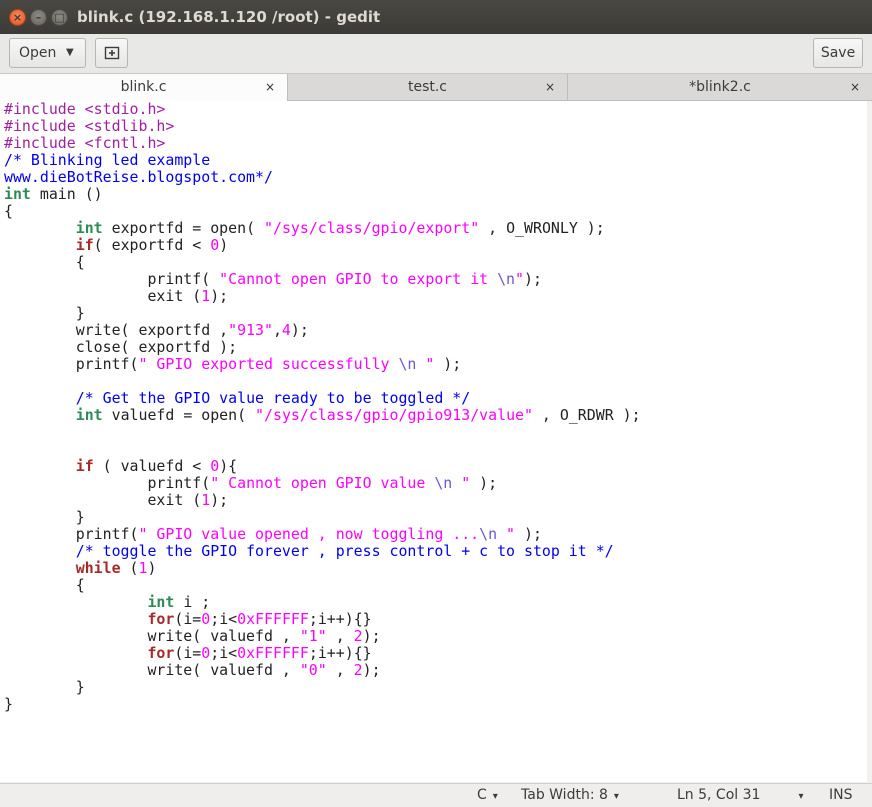 Image resolution: width=872 pixels, height=807 pixels. I want to click on tab-bar: blink.c × test.c × *blink2.c ×, so click(436, 88).